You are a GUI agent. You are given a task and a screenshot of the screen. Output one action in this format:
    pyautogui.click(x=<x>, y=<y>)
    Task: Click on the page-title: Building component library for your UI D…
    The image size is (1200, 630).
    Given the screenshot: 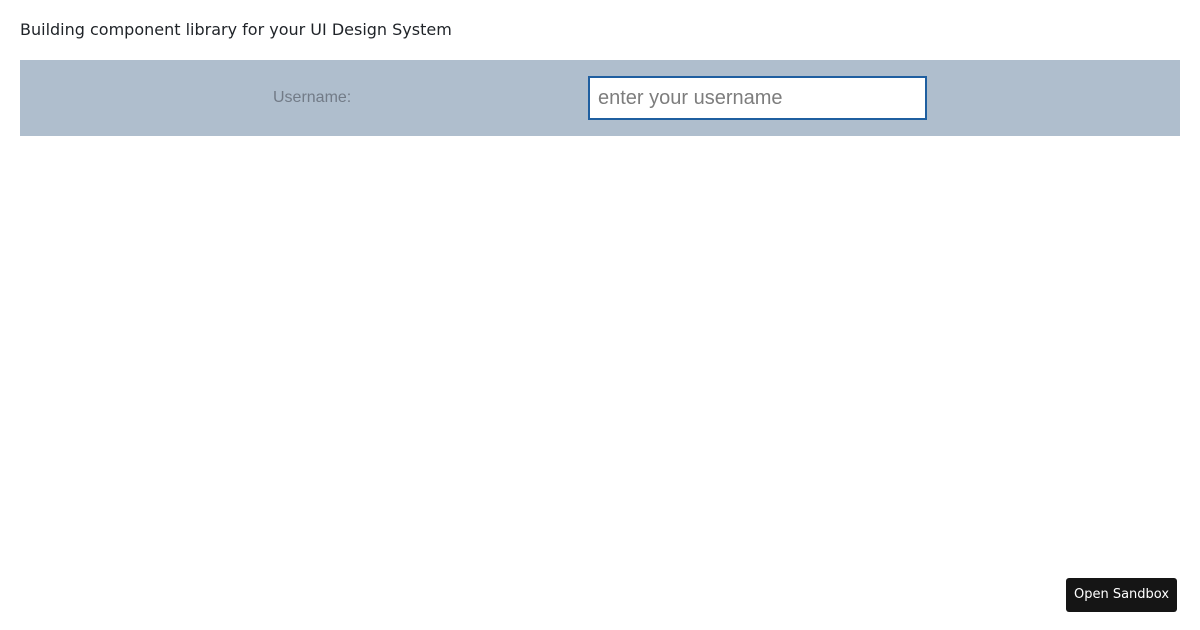 What is the action you would take?
    pyautogui.click(x=236, y=29)
    